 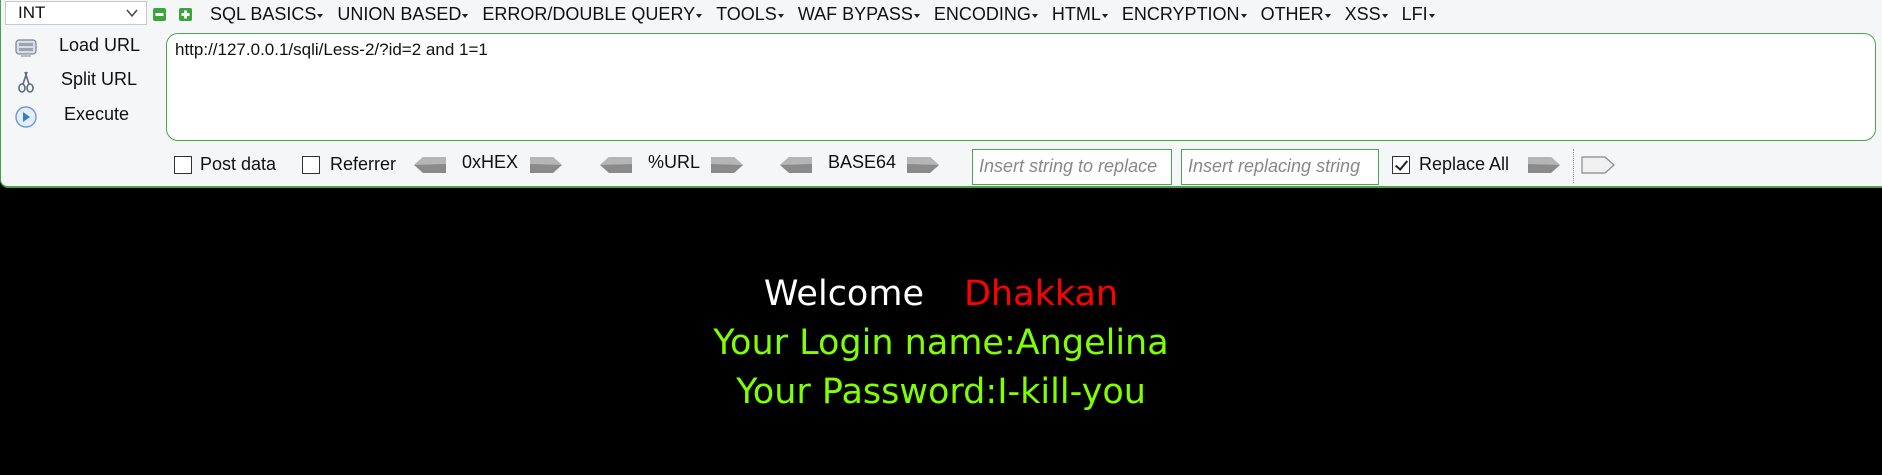 What do you see at coordinates (185, 14) in the screenshot?
I see `plus-icon` at bounding box center [185, 14].